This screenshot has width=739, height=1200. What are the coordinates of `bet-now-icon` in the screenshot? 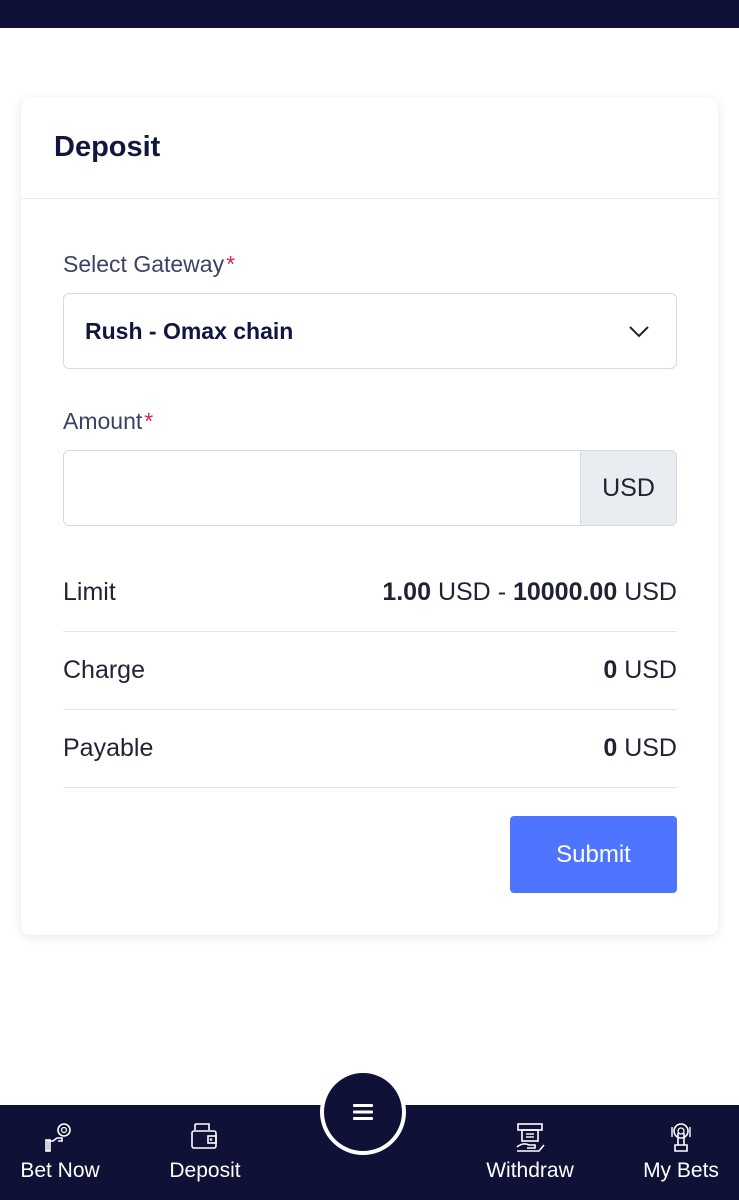 It's located at (58, 1137).